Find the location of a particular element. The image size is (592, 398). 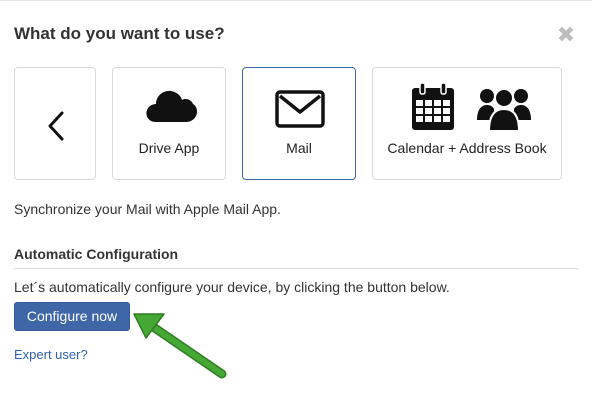

section-title-automatic: Automatic Configuration is located at coordinates (96, 254).